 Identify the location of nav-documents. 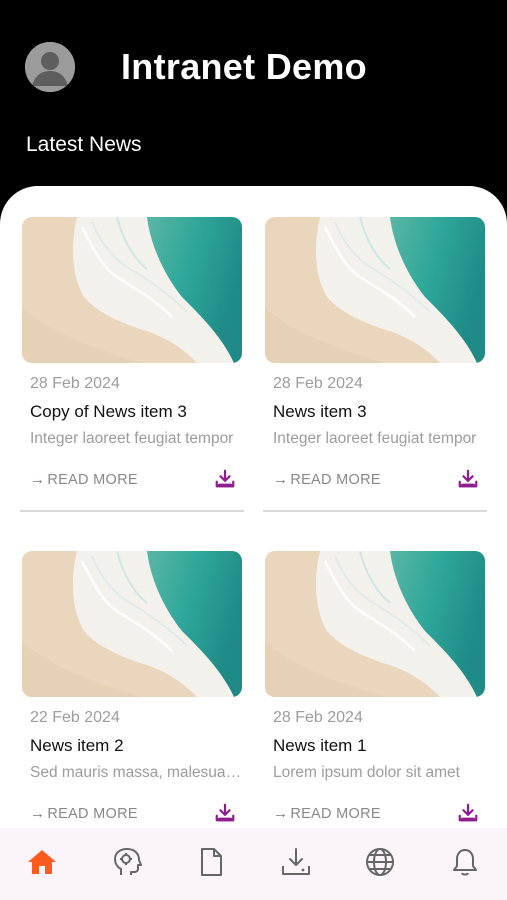
(211, 862).